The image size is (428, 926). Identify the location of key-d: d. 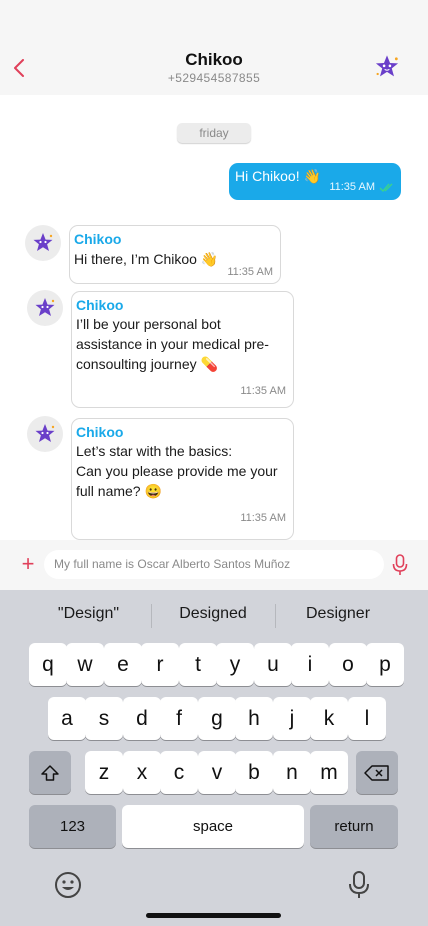
(142, 718).